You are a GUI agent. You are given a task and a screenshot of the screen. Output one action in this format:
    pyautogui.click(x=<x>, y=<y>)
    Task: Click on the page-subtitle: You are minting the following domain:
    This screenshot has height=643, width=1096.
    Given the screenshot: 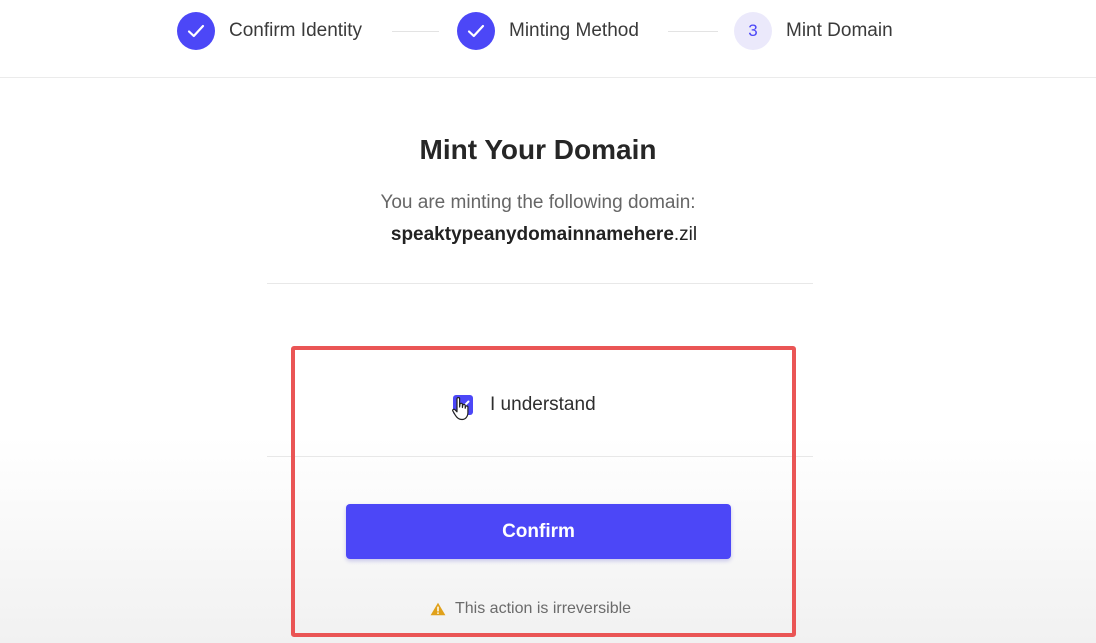 What is the action you would take?
    pyautogui.click(x=538, y=202)
    